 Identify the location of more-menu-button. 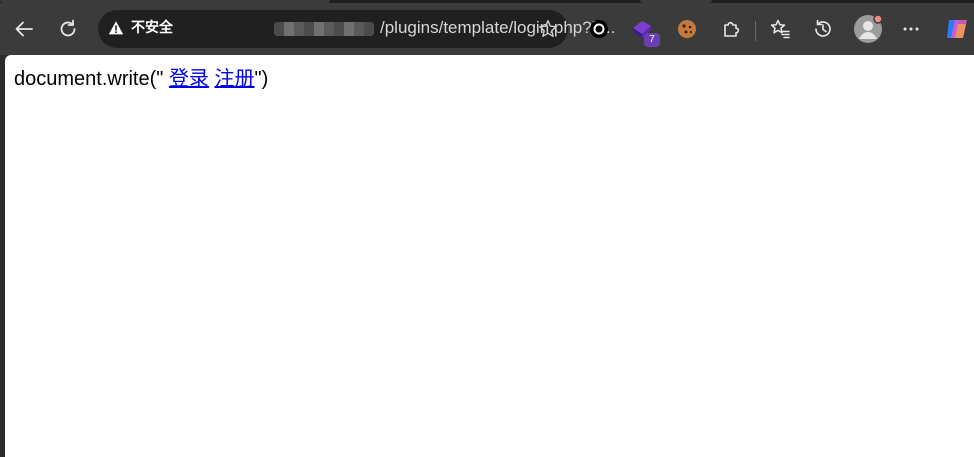
(911, 29).